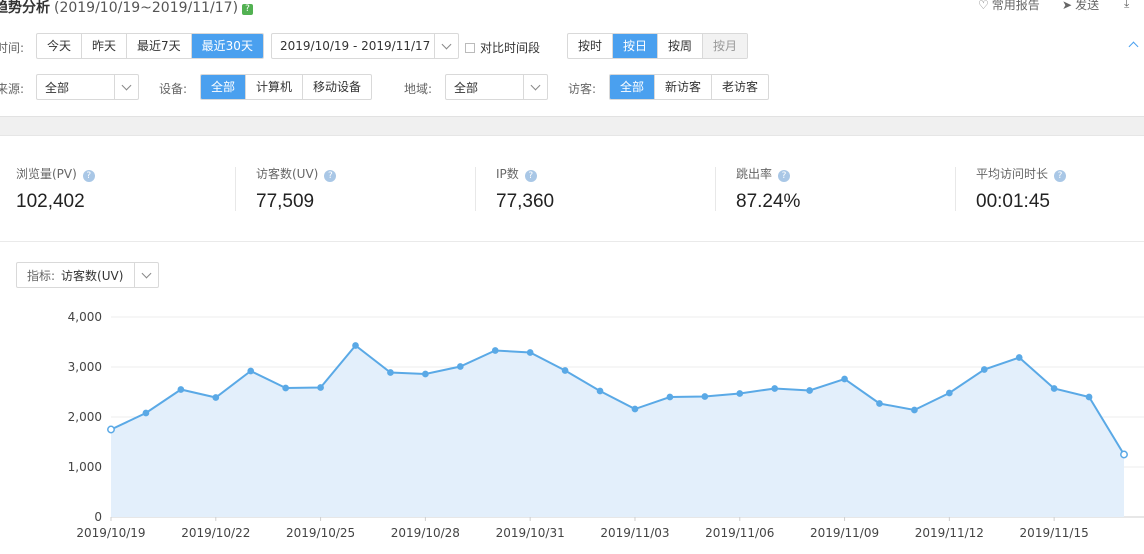 Image resolution: width=1144 pixels, height=554 pixels. Describe the element at coordinates (1060, 189) in the screenshot. I see `metric-avg-duration: 平均访问时长? 00:01:45` at that location.